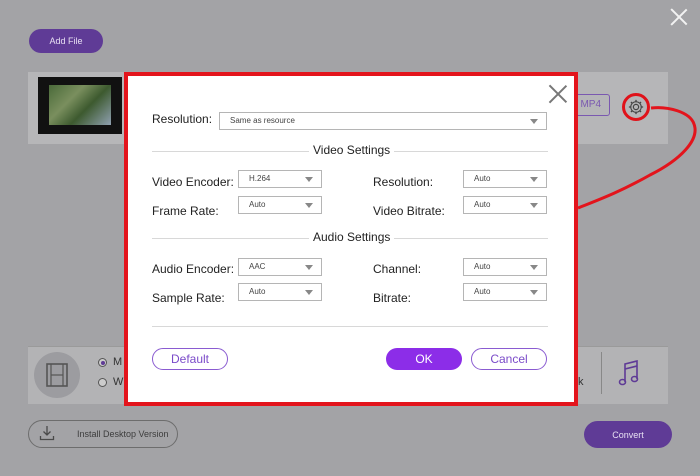 Image resolution: width=700 pixels, height=476 pixels. I want to click on frame-rate-label: Frame Rate:, so click(185, 211).